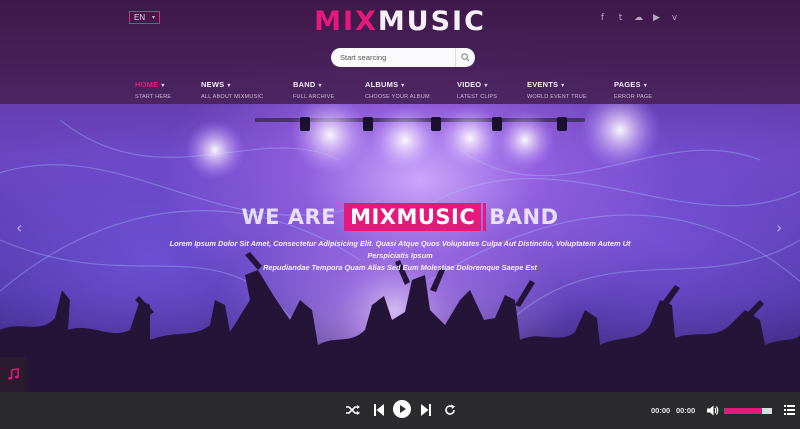 The width and height of the screenshot is (800, 429). What do you see at coordinates (674, 18) in the screenshot?
I see `vimeo-icon: v` at bounding box center [674, 18].